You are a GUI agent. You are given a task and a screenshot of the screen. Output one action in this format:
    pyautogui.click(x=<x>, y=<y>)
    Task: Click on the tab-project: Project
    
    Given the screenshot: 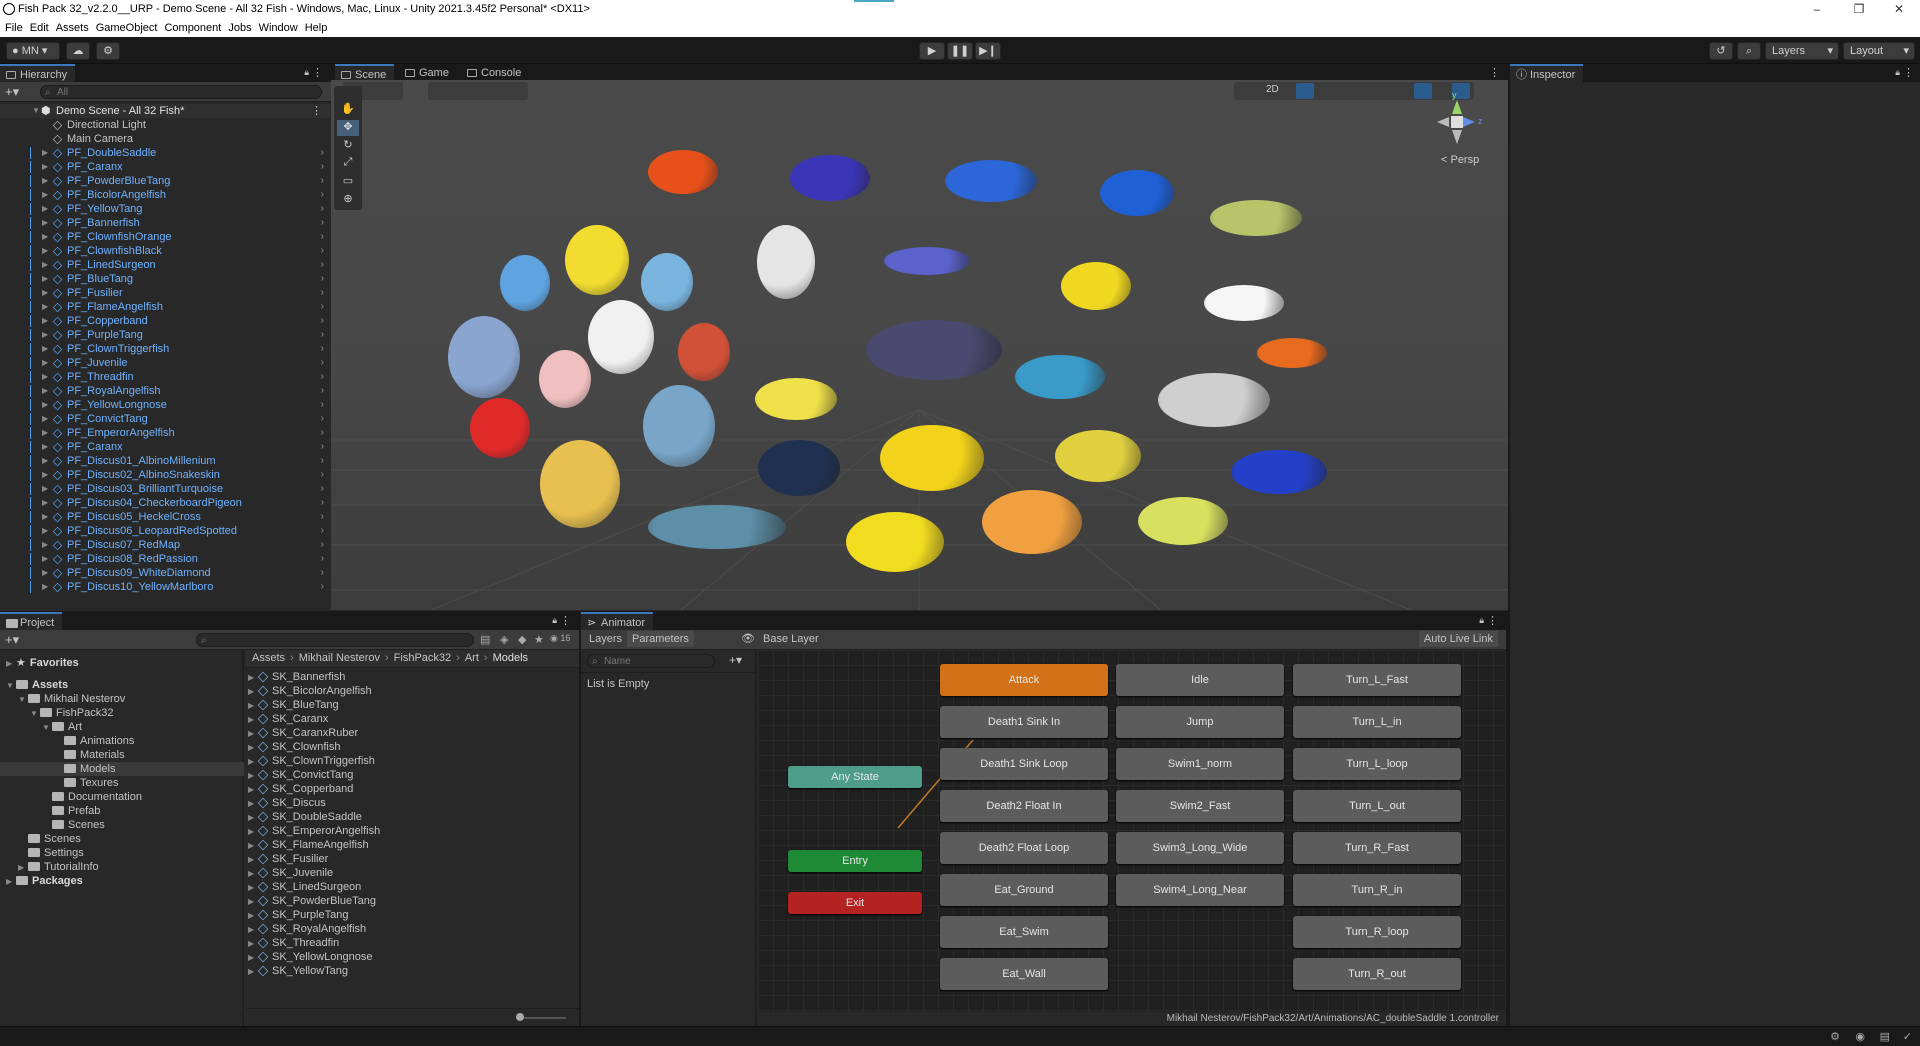 What is the action you would take?
    pyautogui.click(x=31, y=621)
    